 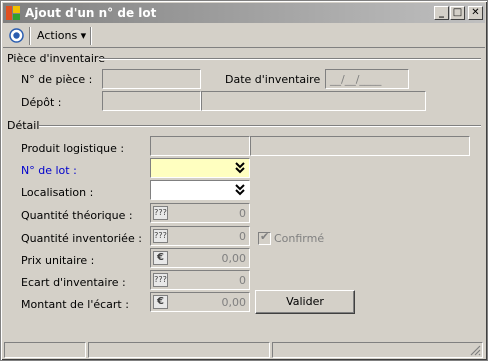 I want to click on close-button: ✕, so click(x=475, y=13).